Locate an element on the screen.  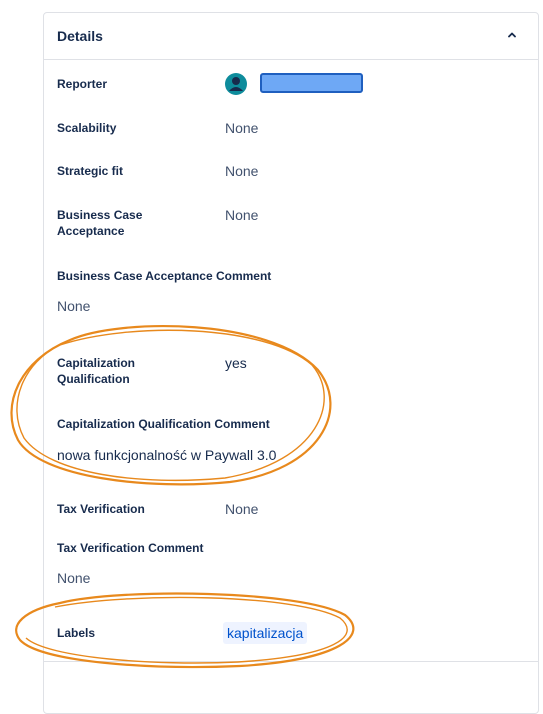
reporter-label: Reporter is located at coordinates (82, 84).